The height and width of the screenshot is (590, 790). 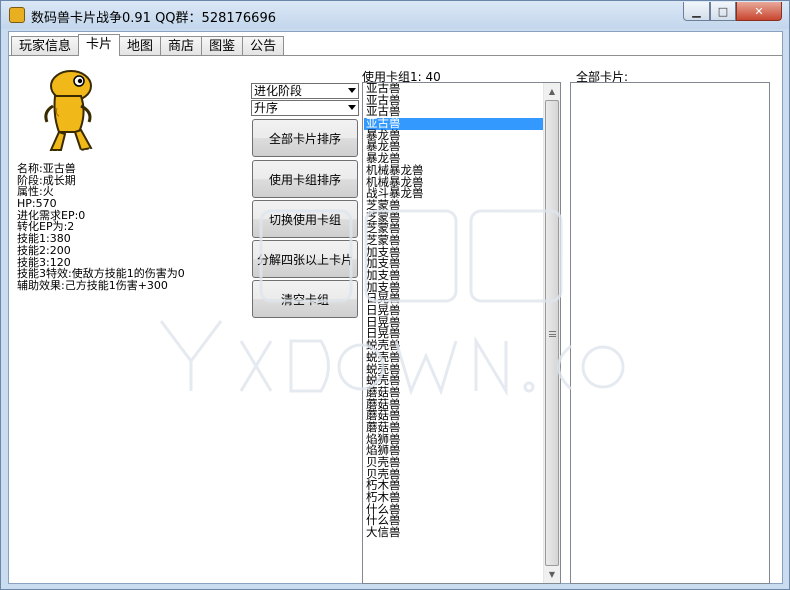 I want to click on sort-deck-button: 使用卡组排序, so click(x=305, y=179).